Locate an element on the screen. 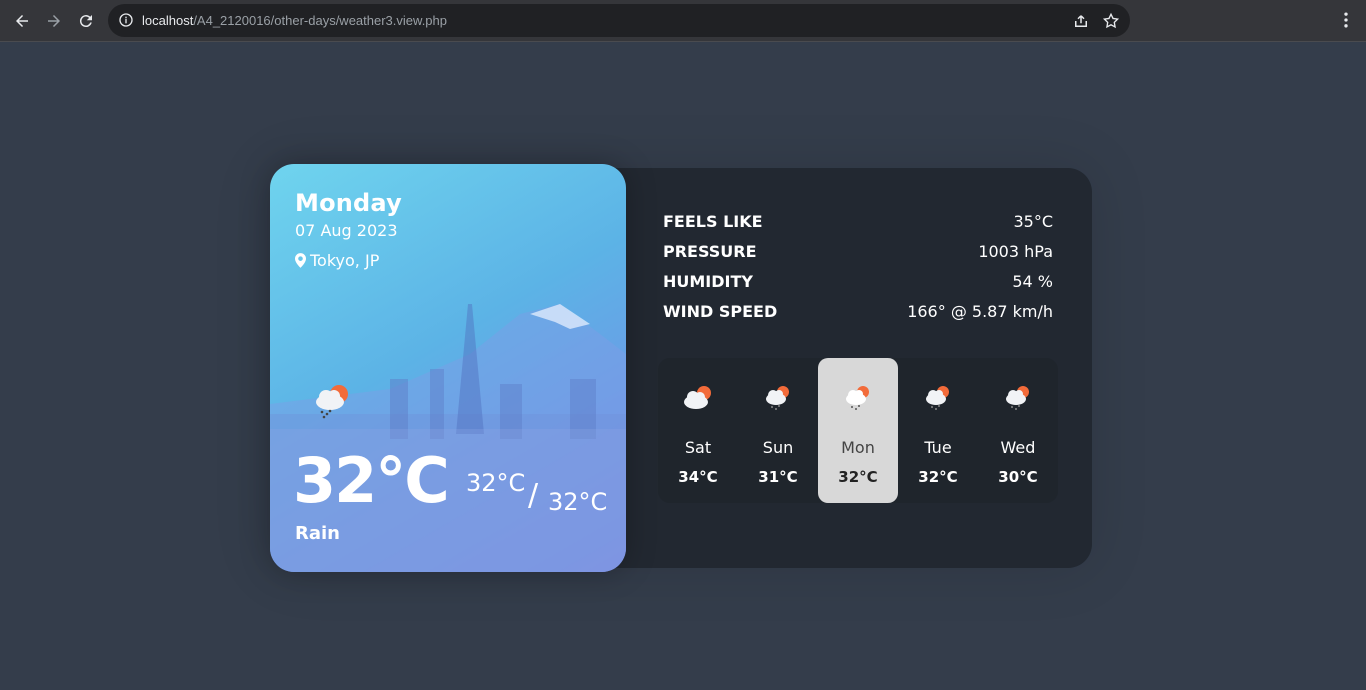  url-path: /A4_2120016/other-days/weather3.view.php is located at coordinates (320, 20).